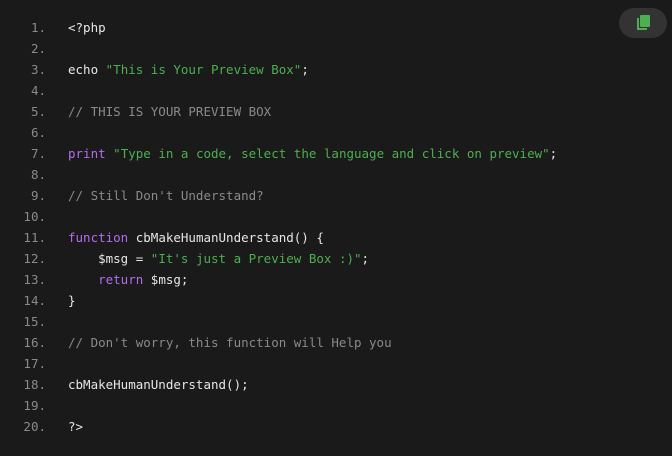 This screenshot has width=672, height=456. I want to click on code-text: ?>, so click(75, 426).